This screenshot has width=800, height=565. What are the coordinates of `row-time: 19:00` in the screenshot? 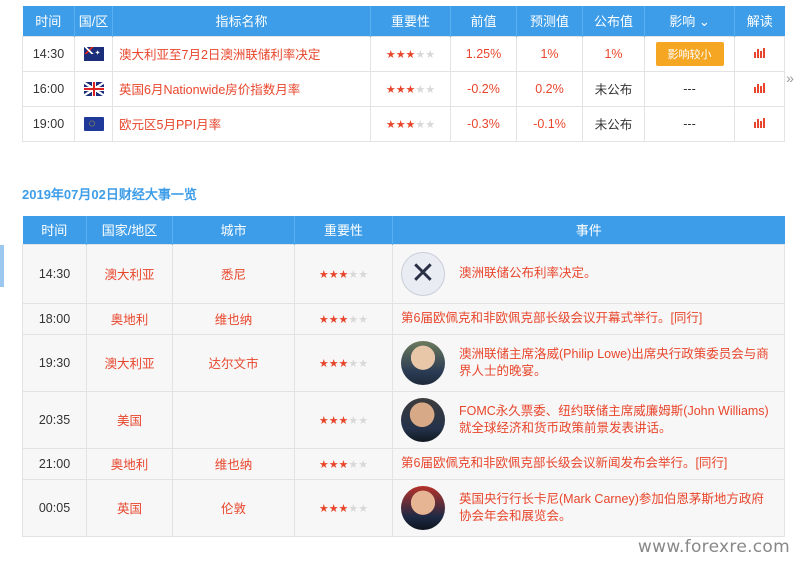 It's located at (48, 123).